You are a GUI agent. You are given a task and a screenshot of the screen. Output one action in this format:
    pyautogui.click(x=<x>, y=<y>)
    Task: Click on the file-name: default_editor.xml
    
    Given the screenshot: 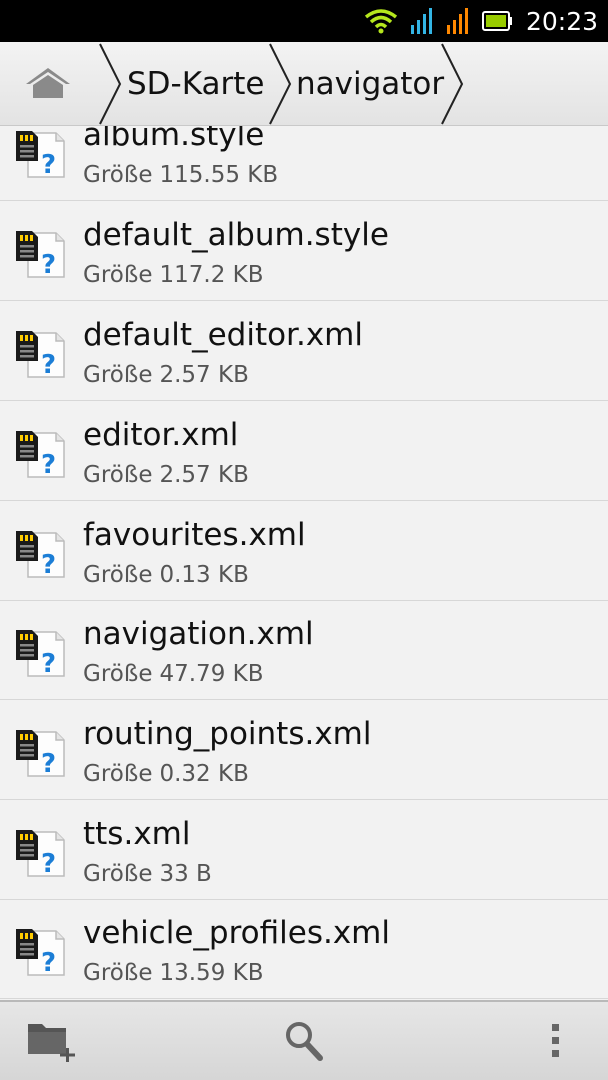 What is the action you would take?
    pyautogui.click(x=223, y=335)
    